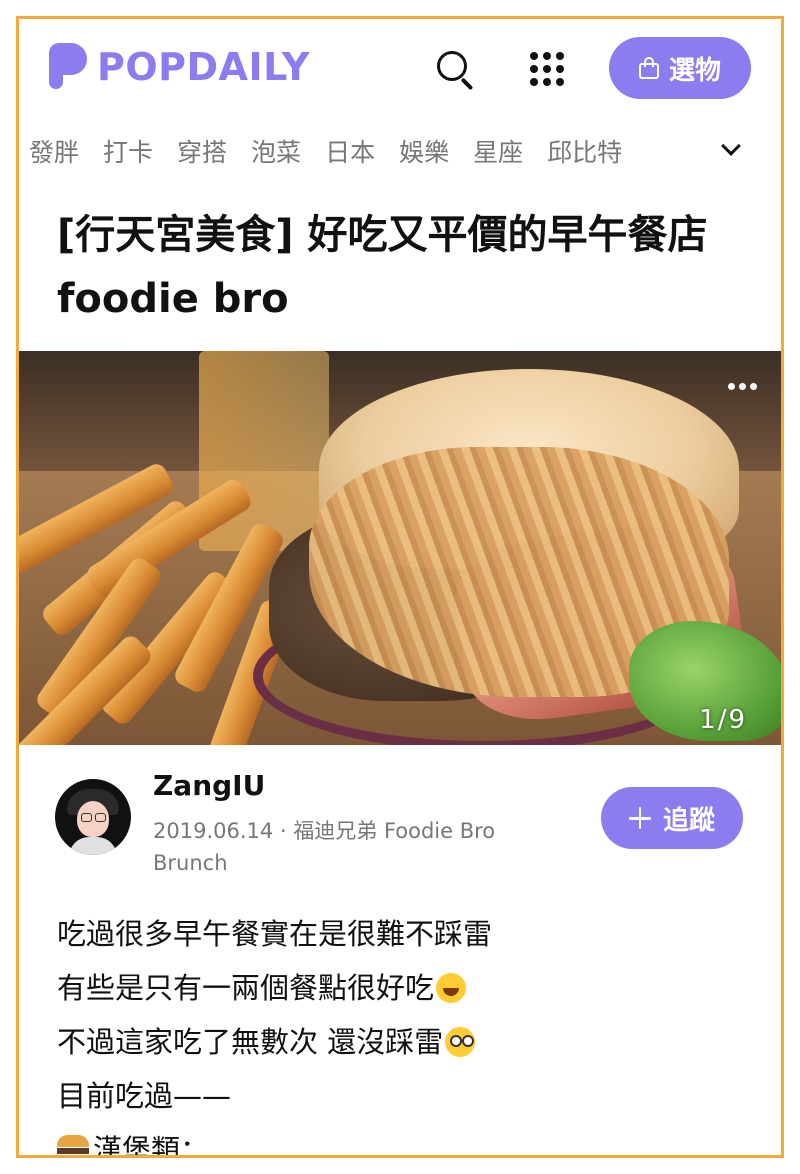 This screenshot has height=1174, width=800. I want to click on body-line: 吃過很多早午餐實在是很難不踩雷, so click(407, 934).